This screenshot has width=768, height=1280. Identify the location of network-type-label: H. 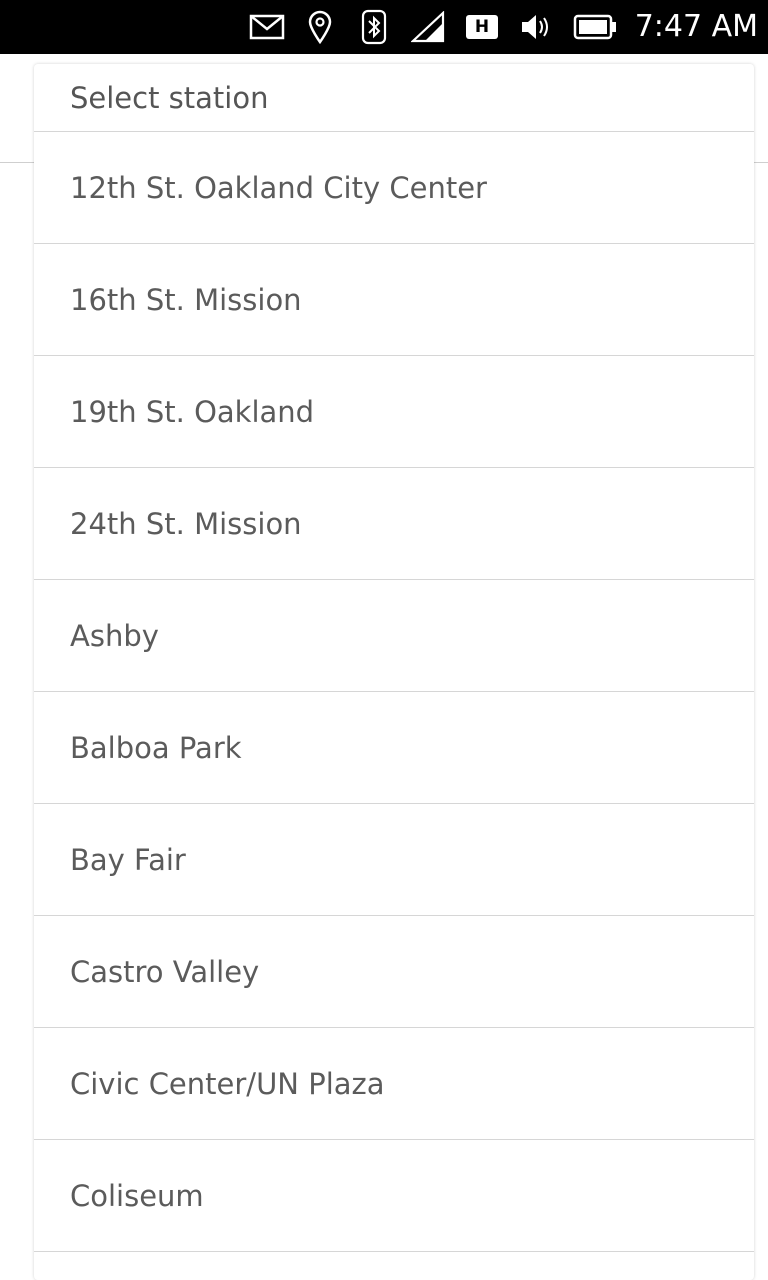
(482, 27).